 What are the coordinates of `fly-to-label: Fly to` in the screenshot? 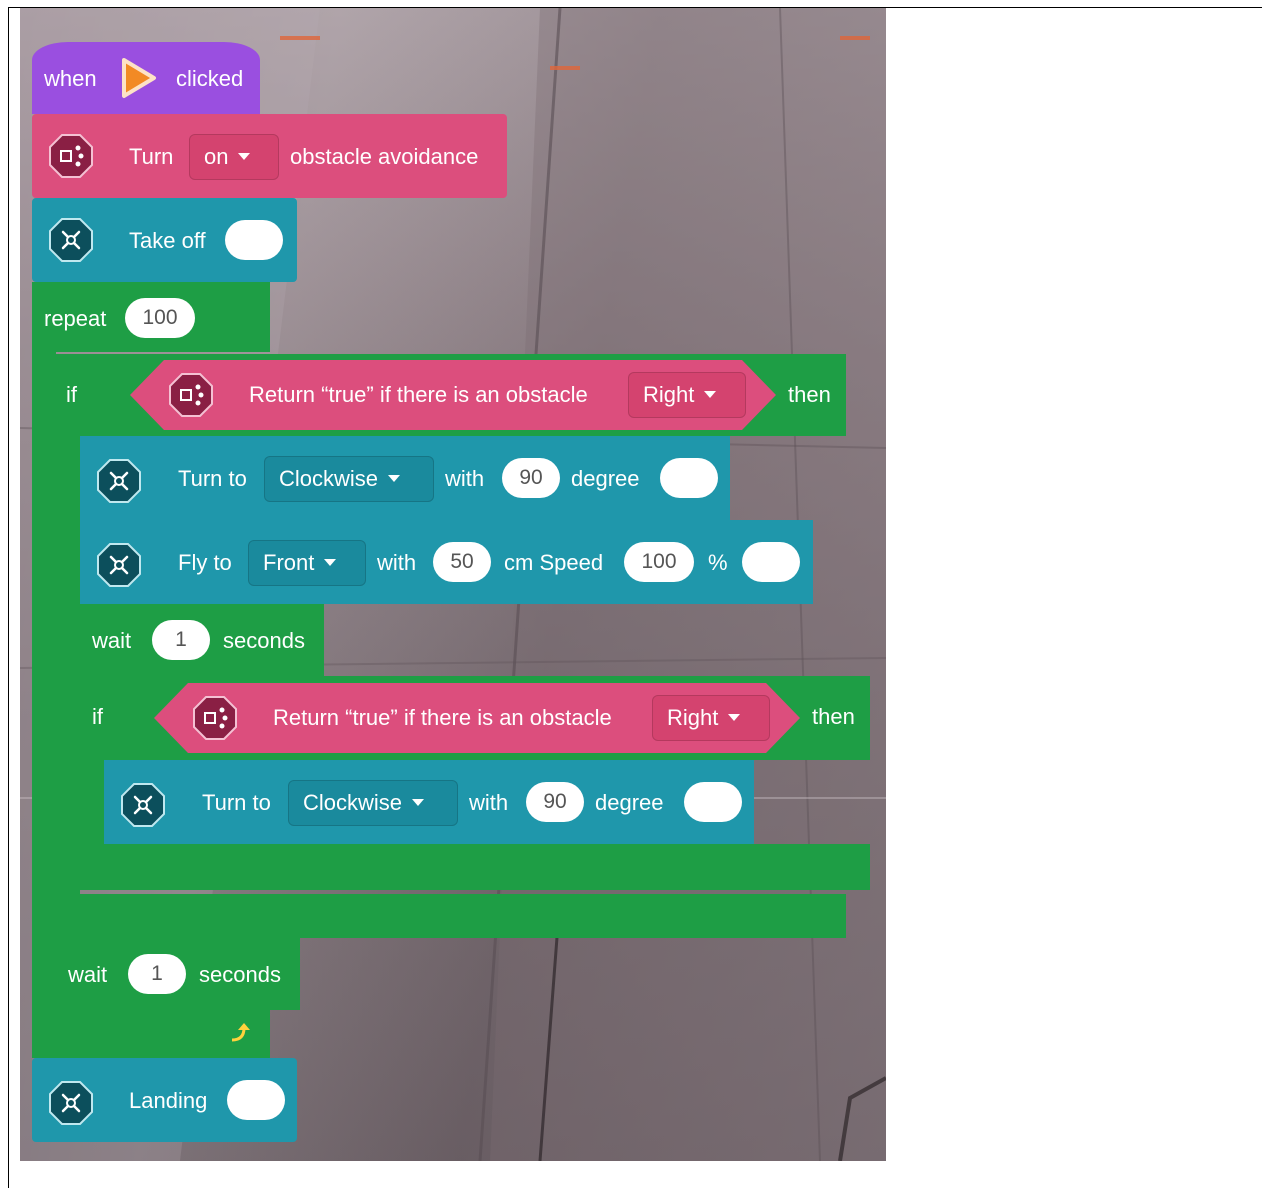 It's located at (205, 562).